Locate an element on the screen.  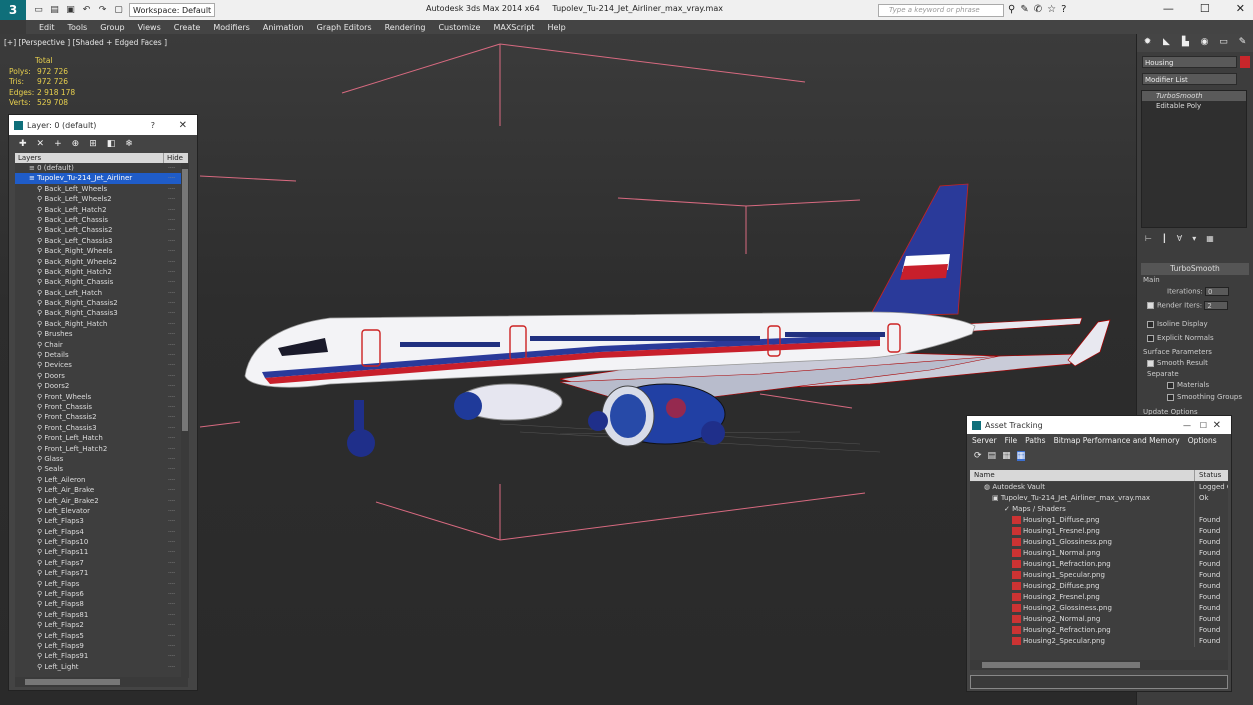
save-icon: ▣ is located at coordinates (70, 10).